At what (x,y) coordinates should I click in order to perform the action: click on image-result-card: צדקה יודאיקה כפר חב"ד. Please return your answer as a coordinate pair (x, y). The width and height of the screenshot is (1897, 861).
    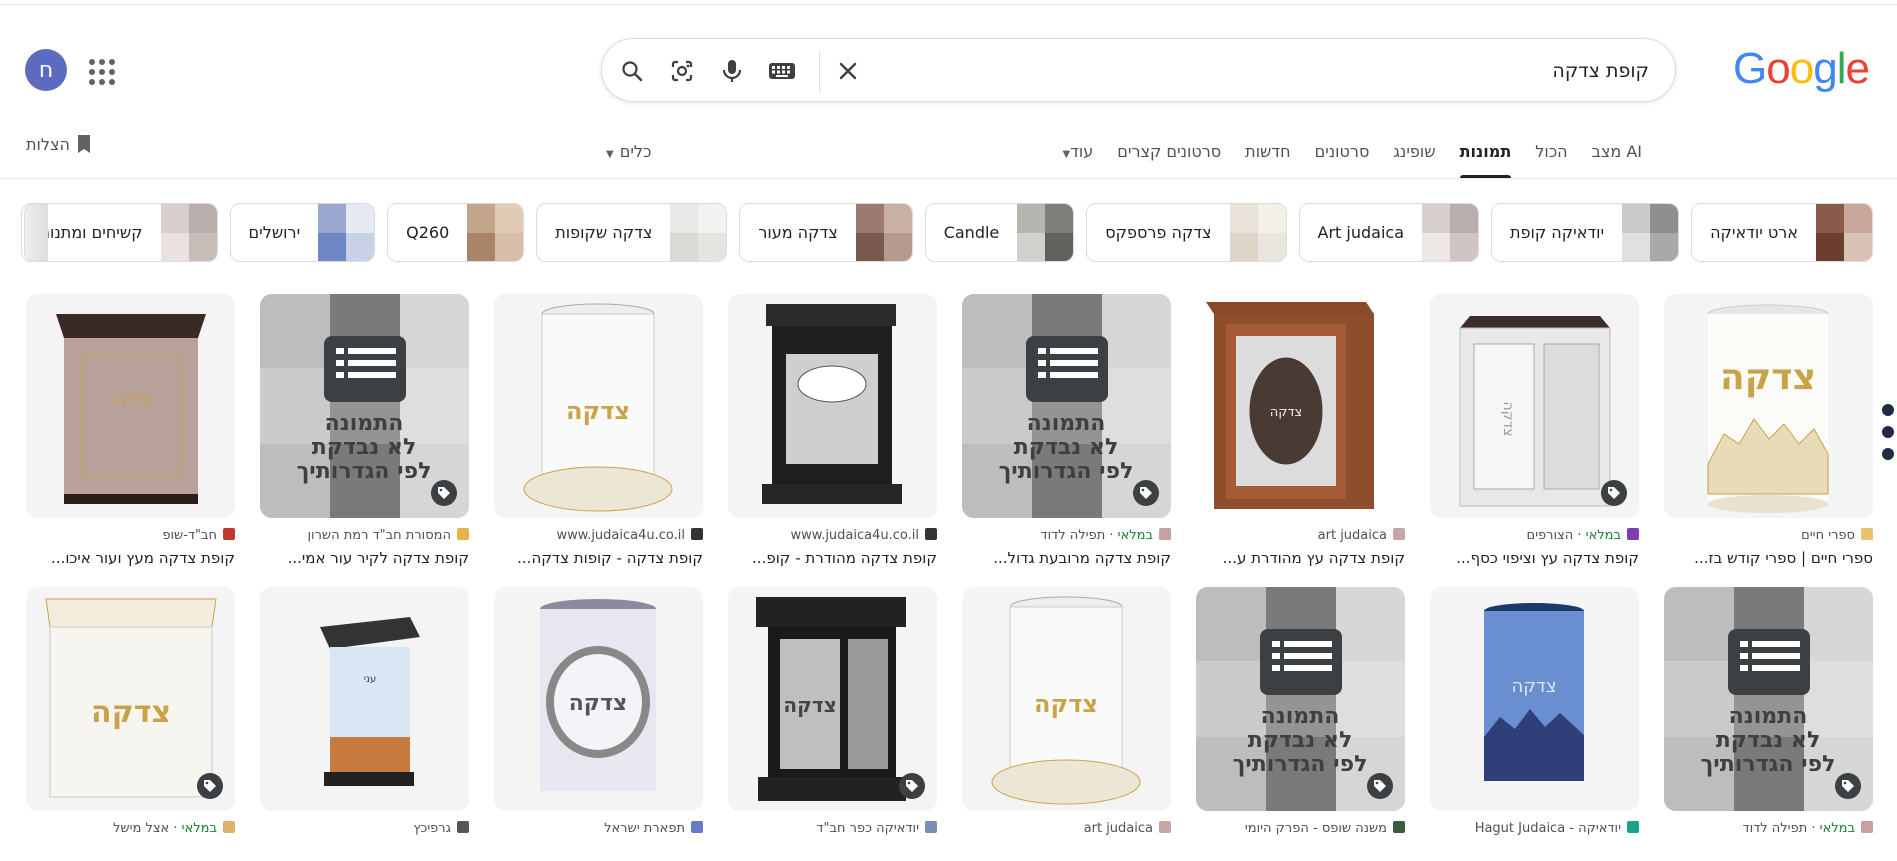
    Looking at the image, I should click on (832, 712).